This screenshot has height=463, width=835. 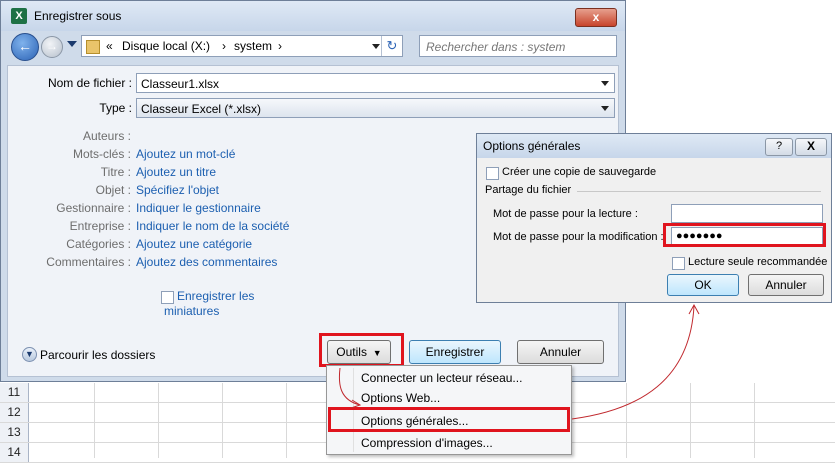 I want to click on annotation-arrows, so click(x=519, y=361).